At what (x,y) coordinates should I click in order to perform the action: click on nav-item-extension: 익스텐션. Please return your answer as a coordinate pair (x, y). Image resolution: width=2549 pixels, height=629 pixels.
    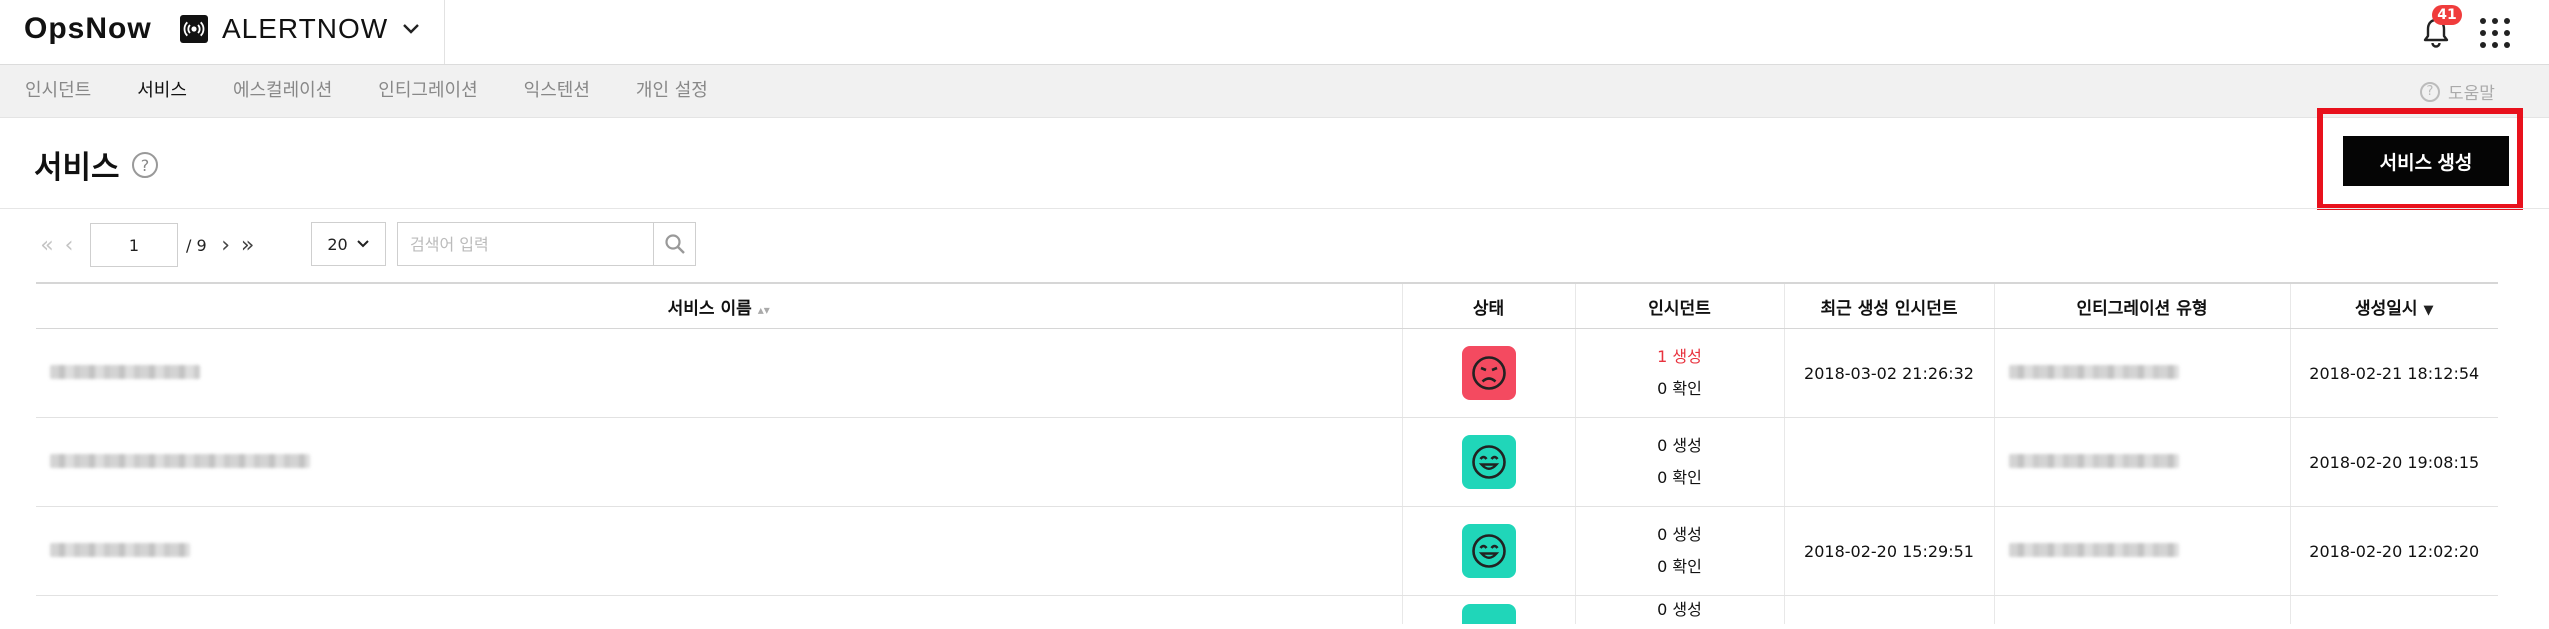
    Looking at the image, I should click on (557, 91).